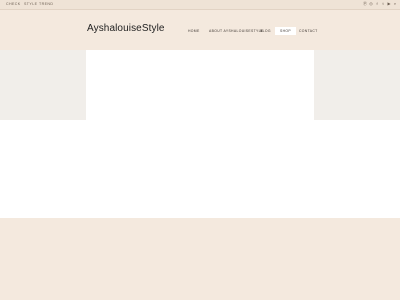 This screenshot has height=300, width=400. What do you see at coordinates (13, 4) in the screenshot?
I see `topbar-link-check: Check` at bounding box center [13, 4].